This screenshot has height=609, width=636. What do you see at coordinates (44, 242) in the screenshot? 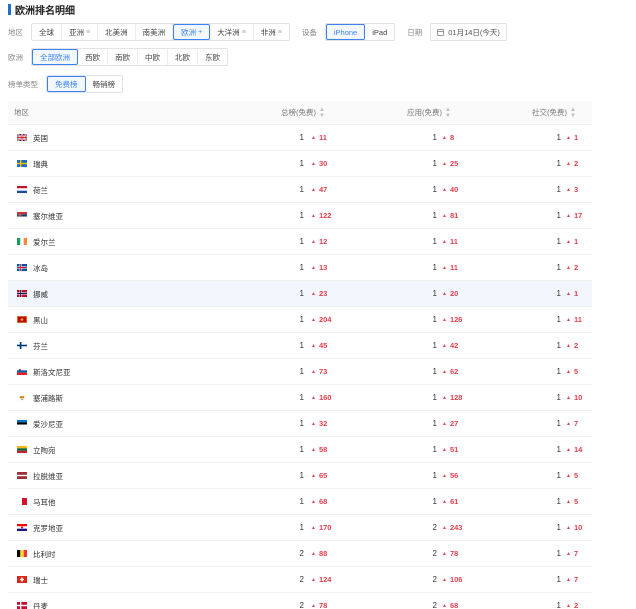
I see `country-name: 爱尔兰` at bounding box center [44, 242].